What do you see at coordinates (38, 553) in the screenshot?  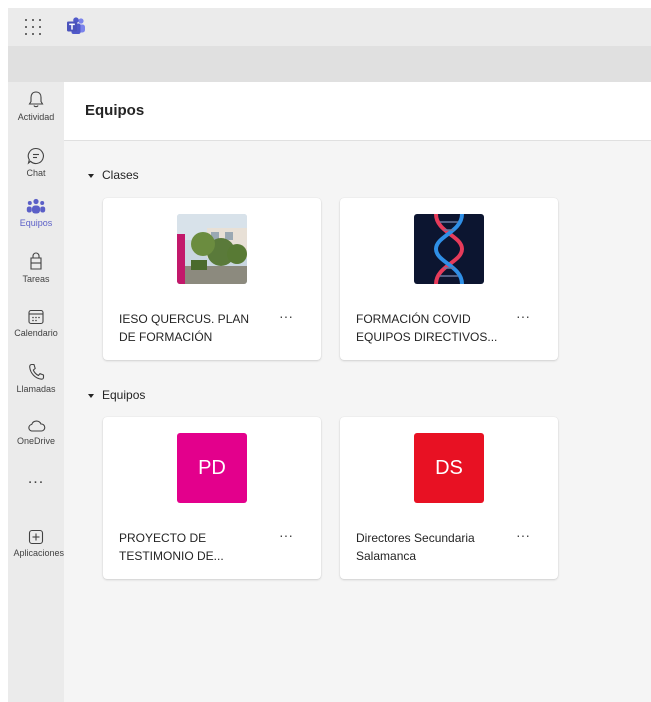 I see `rail-label: Aplicaciones` at bounding box center [38, 553].